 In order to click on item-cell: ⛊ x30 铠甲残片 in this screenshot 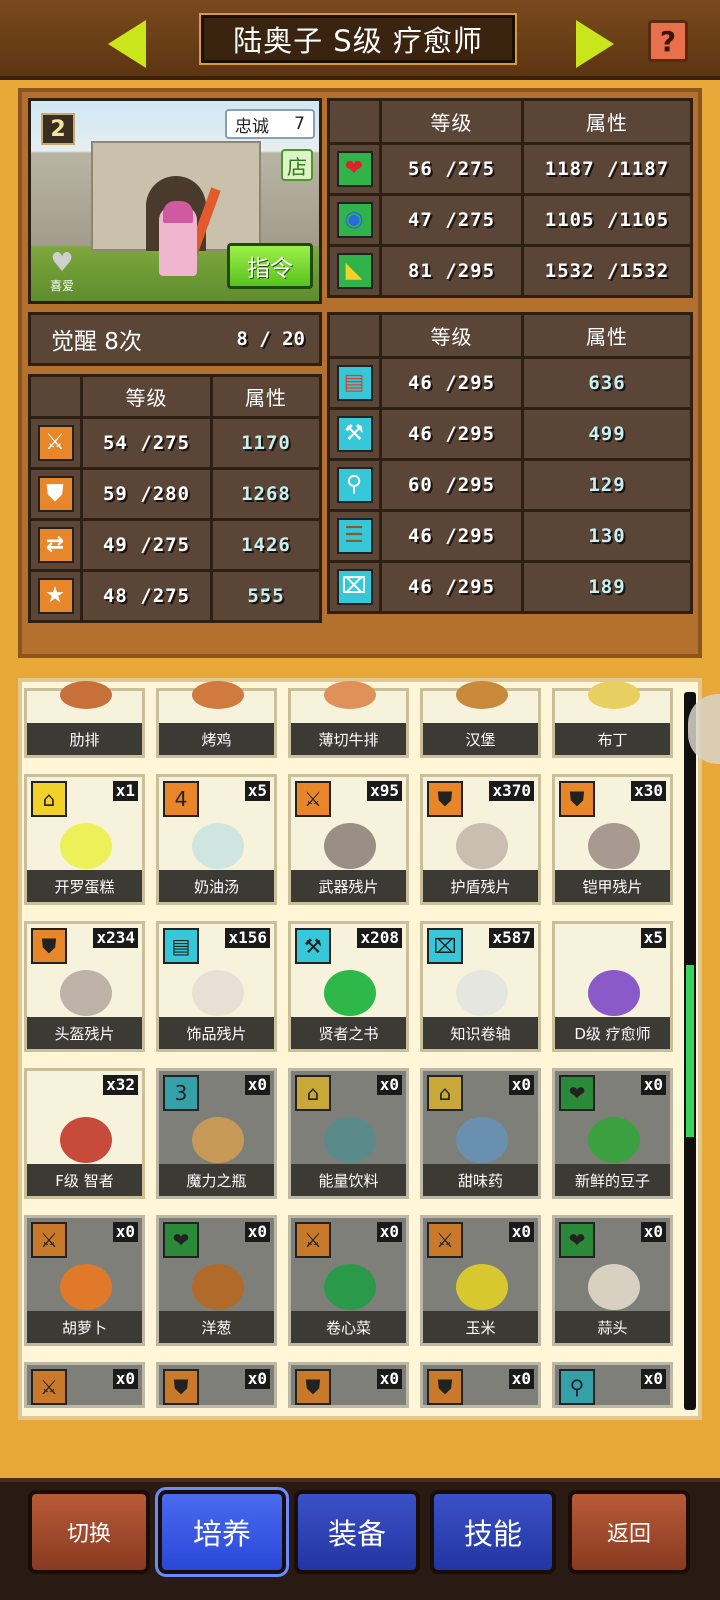, I will do `click(612, 839)`.